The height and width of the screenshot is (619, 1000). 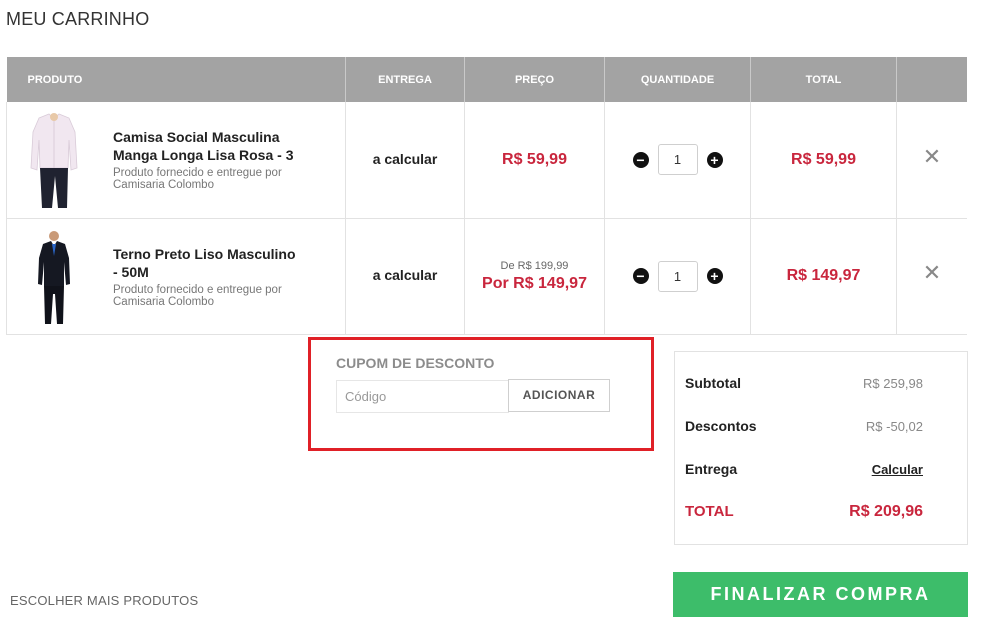 What do you see at coordinates (559, 395) in the screenshot?
I see `add-coupon-button: ADICIONAR` at bounding box center [559, 395].